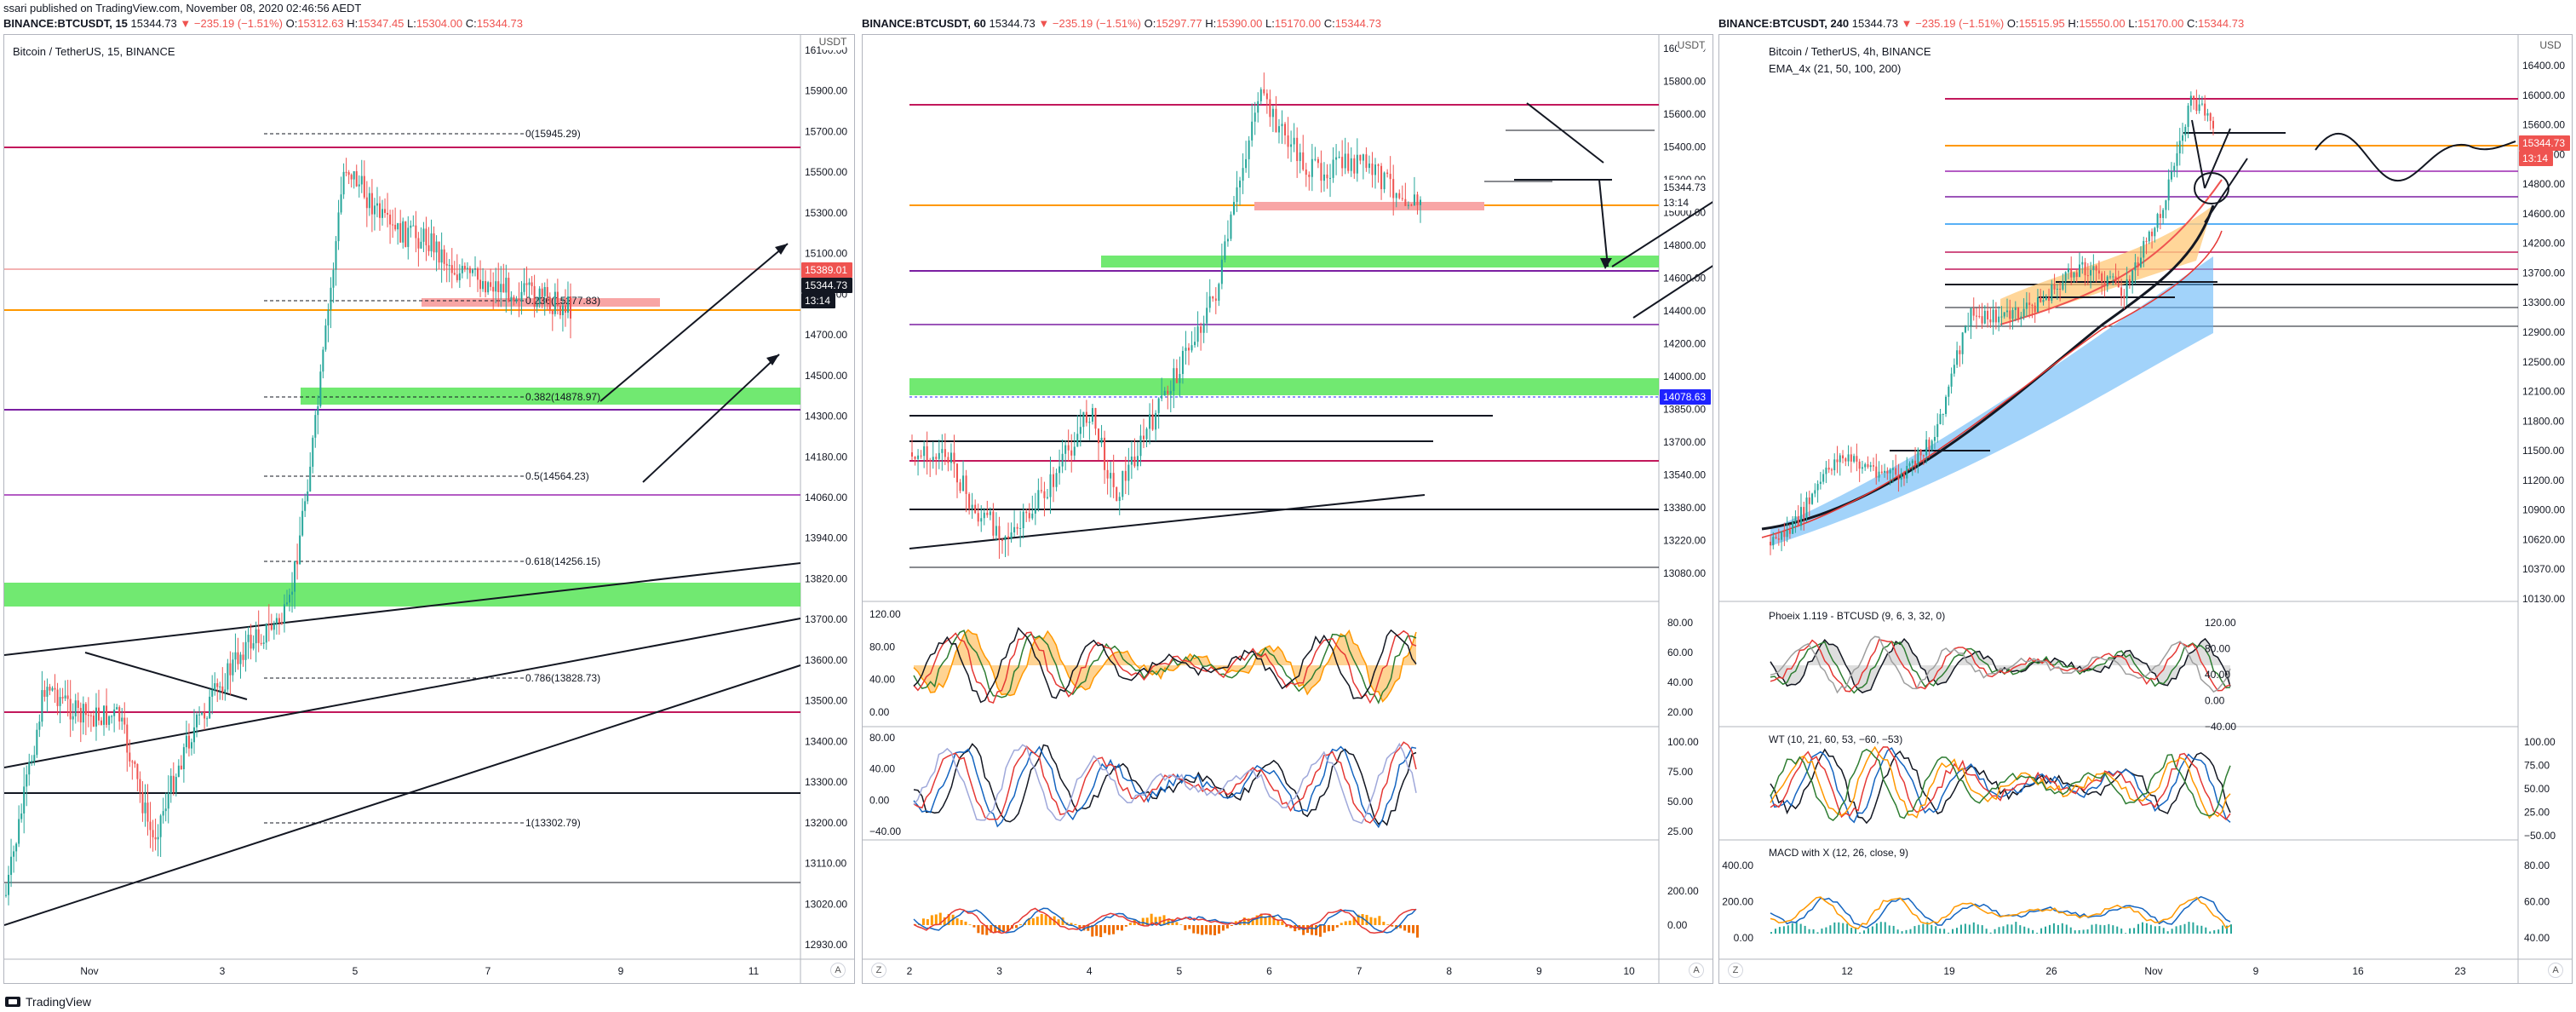 Image resolution: width=2576 pixels, height=1012 pixels. Describe the element at coordinates (1735, 971) in the screenshot. I see `zoom-button-240m: Z` at that location.